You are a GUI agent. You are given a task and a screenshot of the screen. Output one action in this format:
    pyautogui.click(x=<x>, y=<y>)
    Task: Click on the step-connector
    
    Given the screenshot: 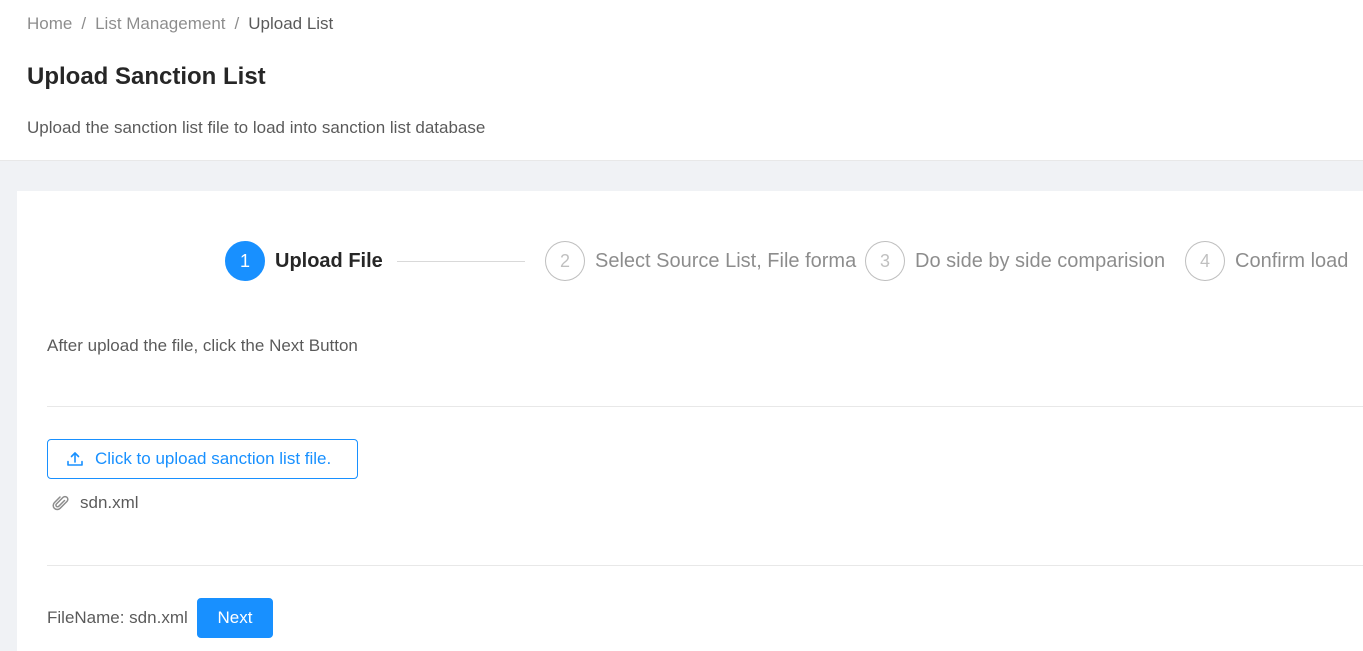 What is the action you would take?
    pyautogui.click(x=461, y=261)
    